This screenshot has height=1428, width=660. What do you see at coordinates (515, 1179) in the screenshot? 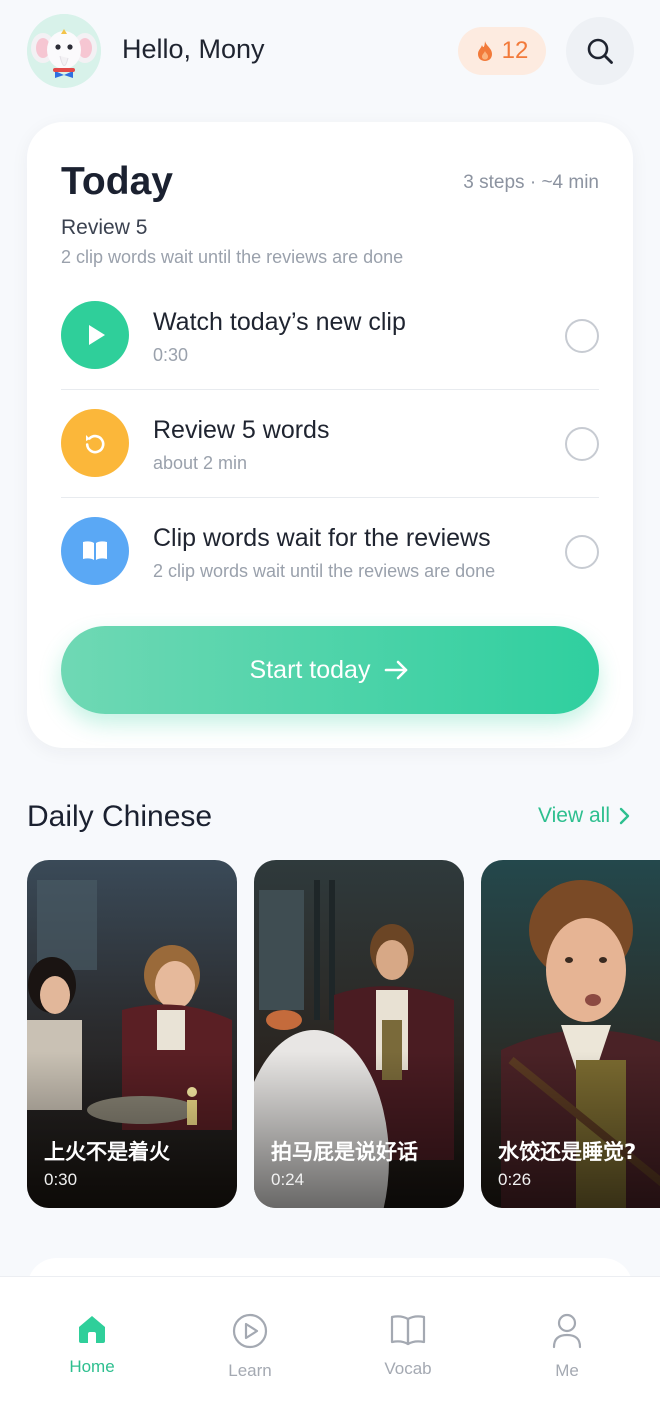
I see `clip-duration: 0:26` at bounding box center [515, 1179].